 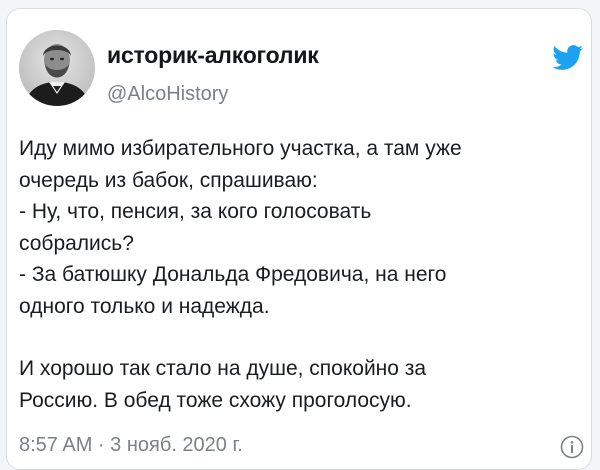 What do you see at coordinates (195, 211) in the screenshot?
I see `tweet-line: - Ну, что, пенсия, за кого голосовать` at bounding box center [195, 211].